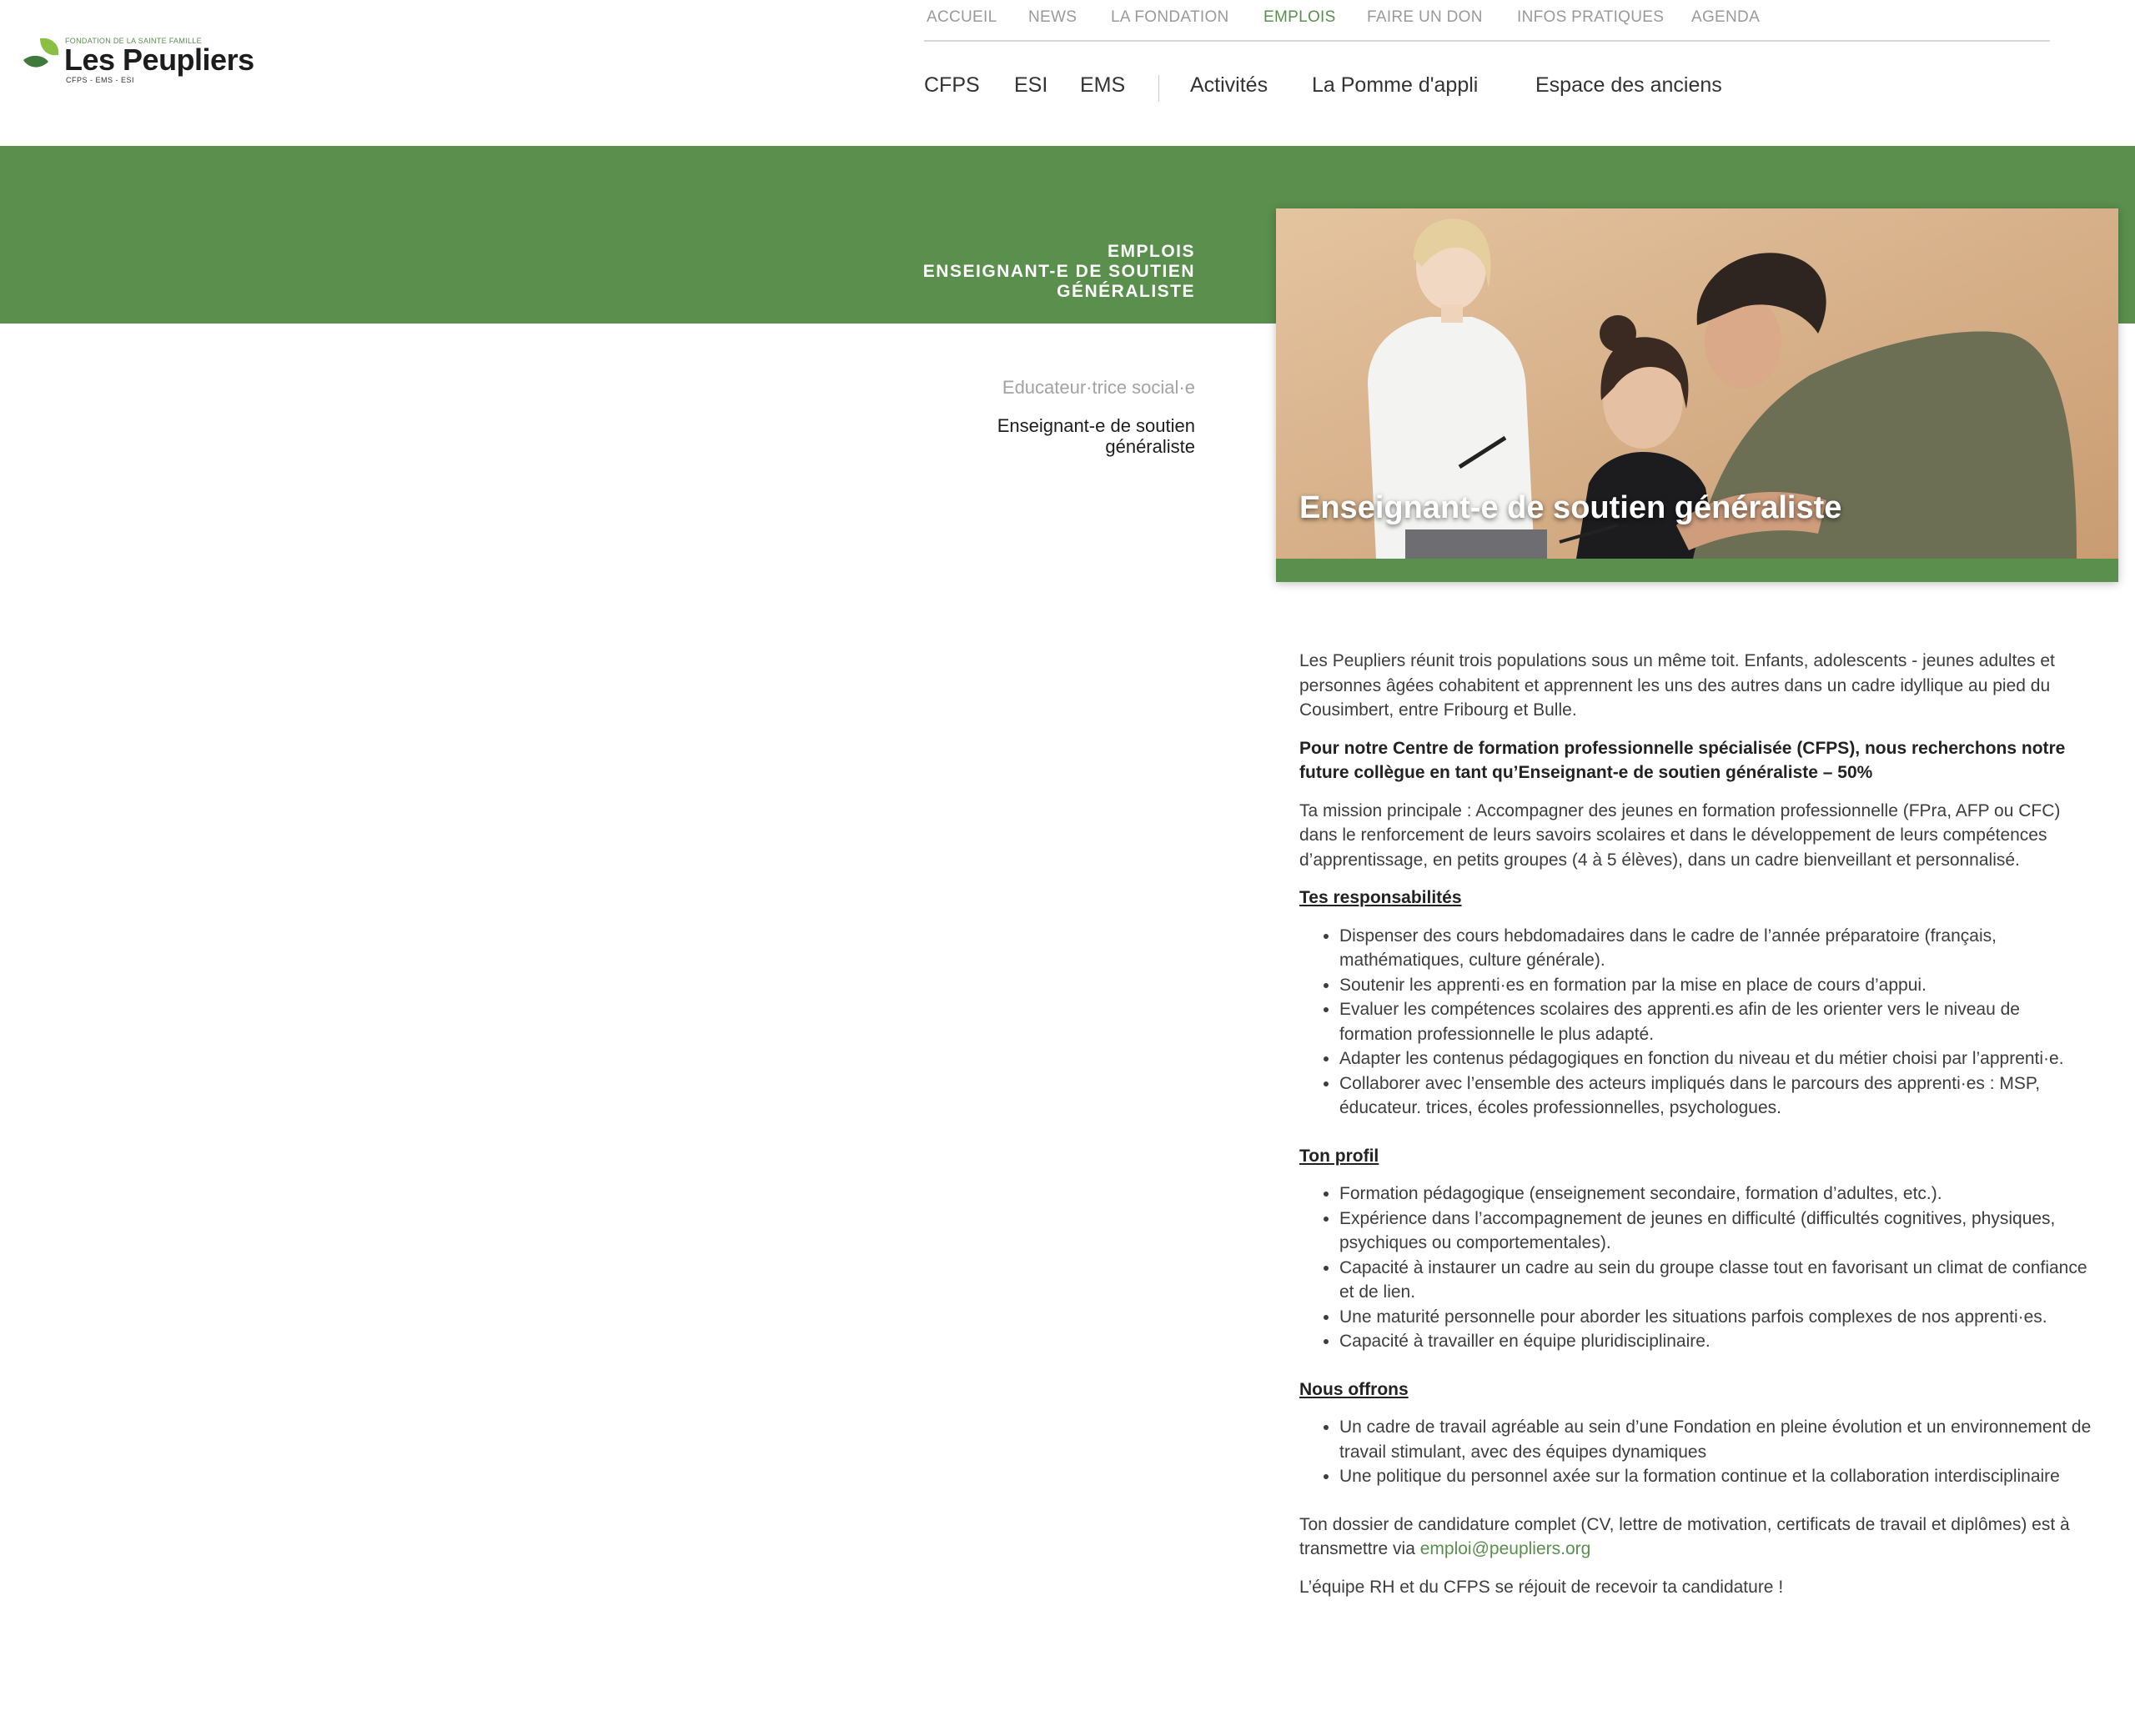 This screenshot has width=2135, height=1736. Describe the element at coordinates (952, 86) in the screenshot. I see `mainnav-cfps: CFPS` at that location.